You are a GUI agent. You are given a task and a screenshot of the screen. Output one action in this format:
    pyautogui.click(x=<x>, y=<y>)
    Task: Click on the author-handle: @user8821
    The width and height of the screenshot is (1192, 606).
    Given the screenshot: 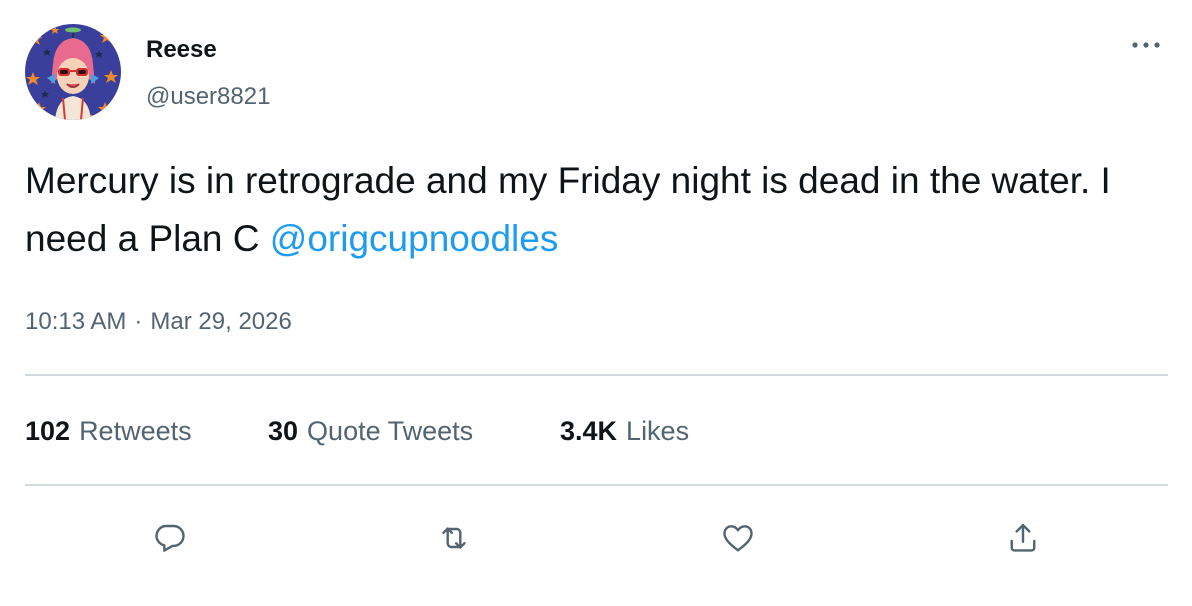 What is the action you would take?
    pyautogui.click(x=208, y=97)
    